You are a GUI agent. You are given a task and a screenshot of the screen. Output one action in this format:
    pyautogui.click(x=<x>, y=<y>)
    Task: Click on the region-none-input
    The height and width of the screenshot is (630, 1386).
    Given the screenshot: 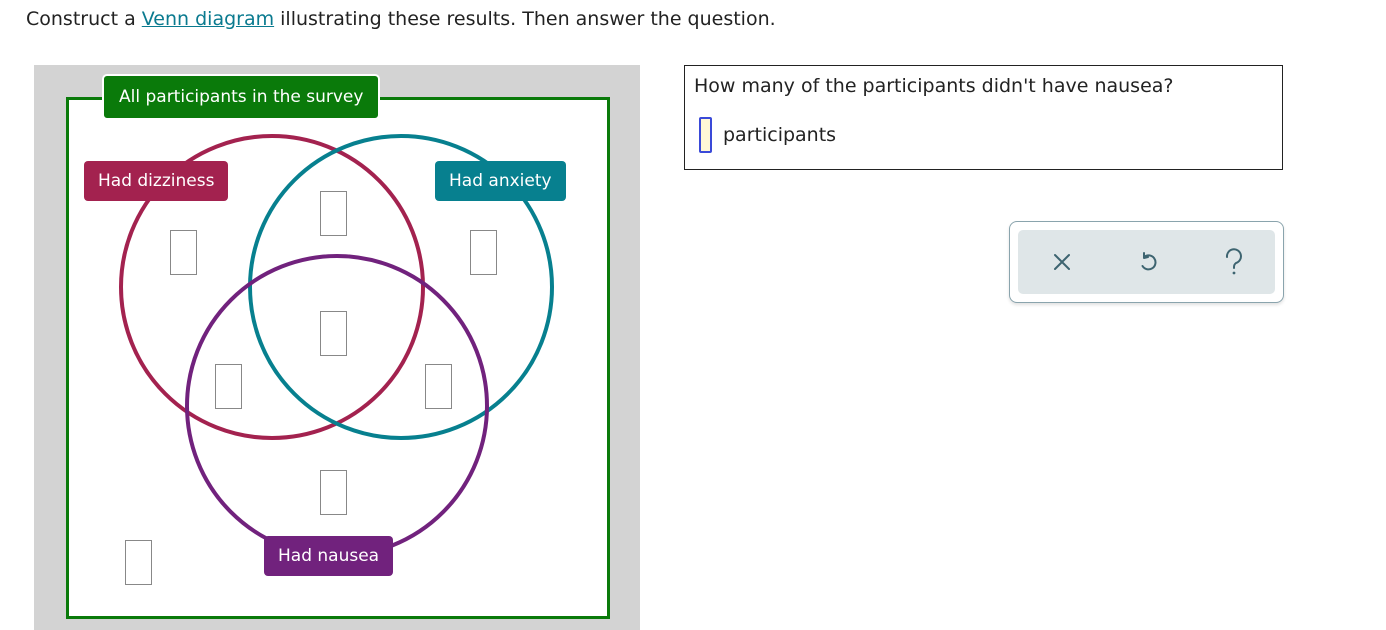 What is the action you would take?
    pyautogui.click(x=138, y=562)
    